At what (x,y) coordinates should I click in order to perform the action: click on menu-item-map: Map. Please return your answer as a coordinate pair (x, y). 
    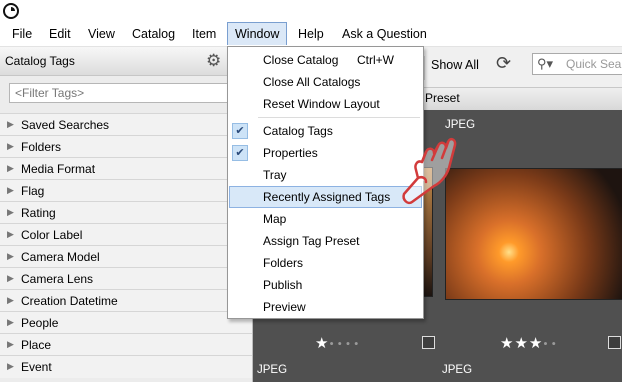
    Looking at the image, I should click on (325, 219).